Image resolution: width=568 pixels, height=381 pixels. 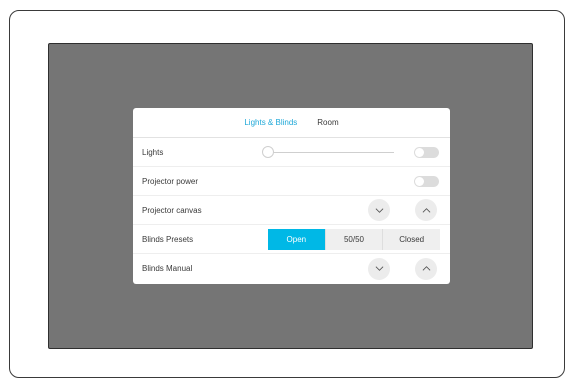 What do you see at coordinates (296, 239) in the screenshot?
I see `preset-open-button: Open` at bounding box center [296, 239].